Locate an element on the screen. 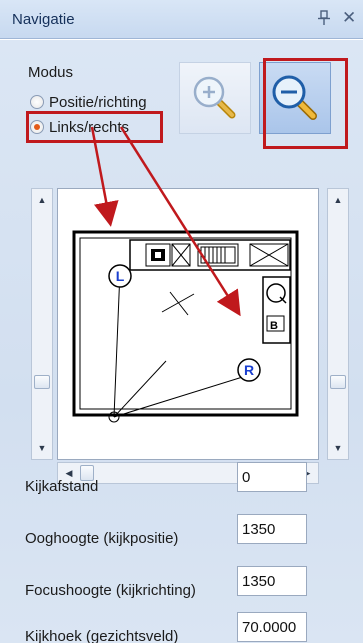  zoom-in-button is located at coordinates (215, 98).